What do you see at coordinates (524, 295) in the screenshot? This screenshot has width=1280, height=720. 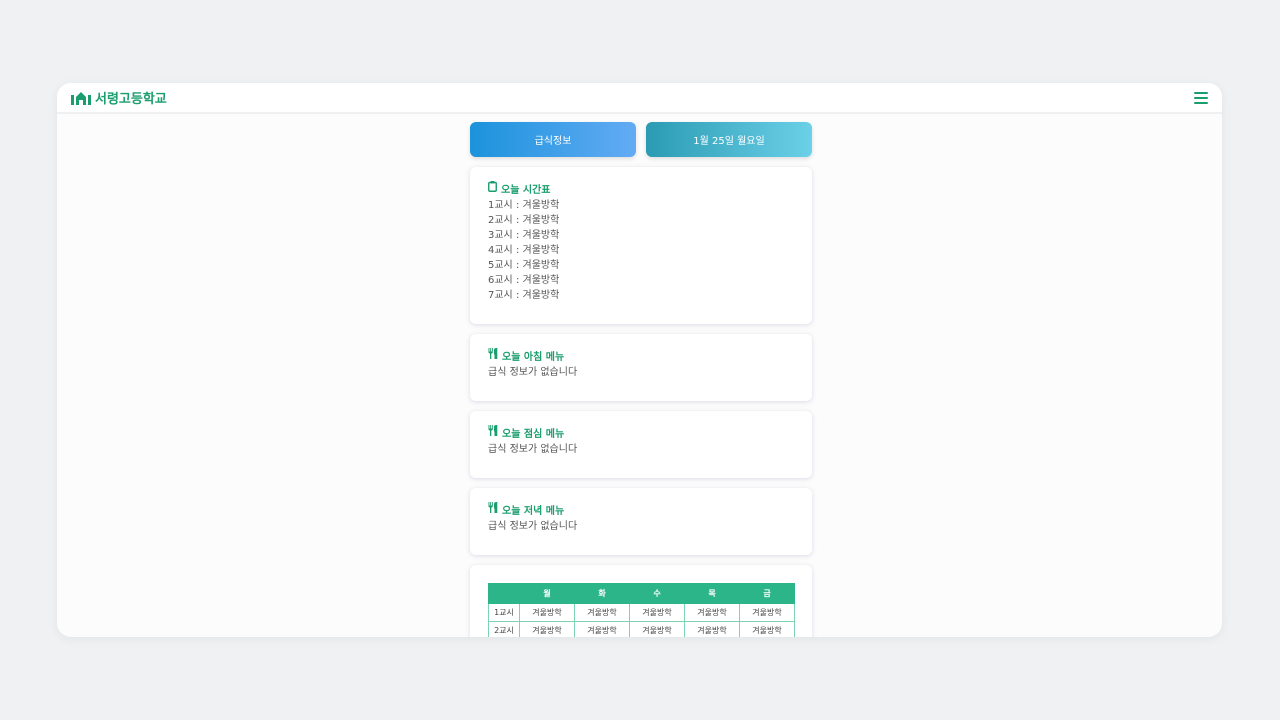 I see `schedule-period: 7교시 : 겨울방학` at bounding box center [524, 295].